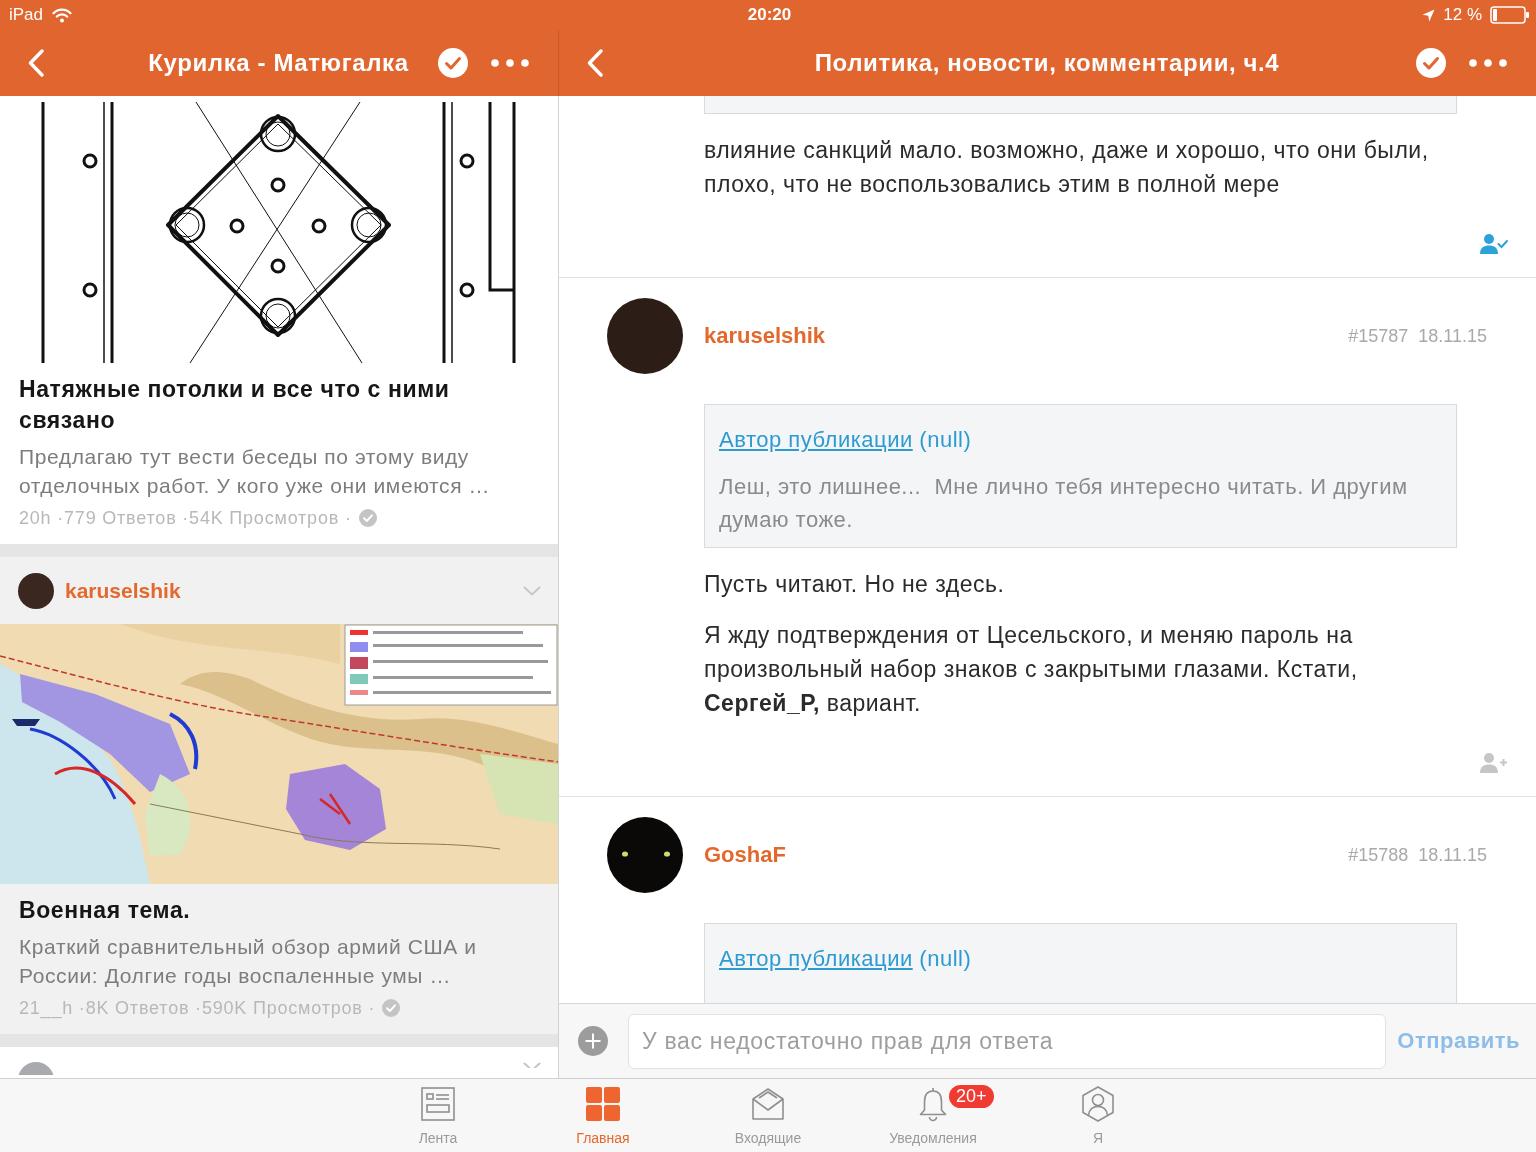 The width and height of the screenshot is (1536, 1152). Describe the element at coordinates (105, 910) in the screenshot. I see `post-title: Военная тема.` at that location.